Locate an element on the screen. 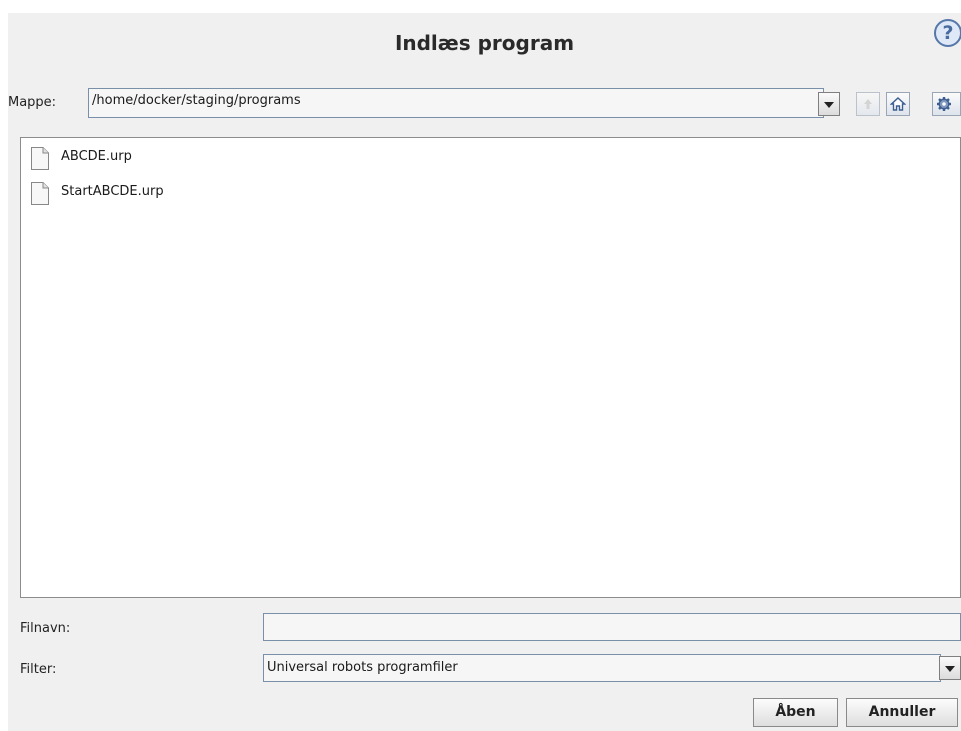  gear-icon is located at coordinates (944, 104).